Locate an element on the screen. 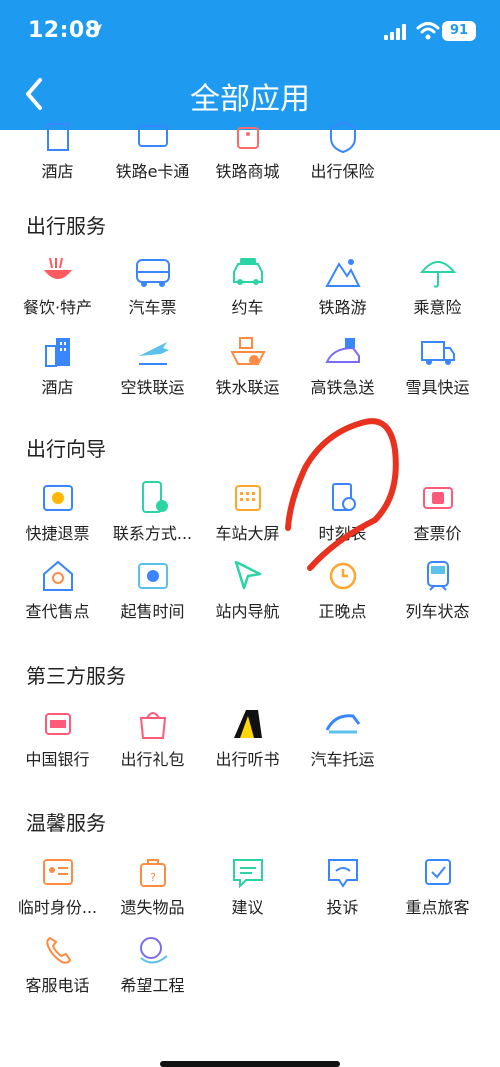  app-rail-water: 铁水联运 is located at coordinates (247, 366).